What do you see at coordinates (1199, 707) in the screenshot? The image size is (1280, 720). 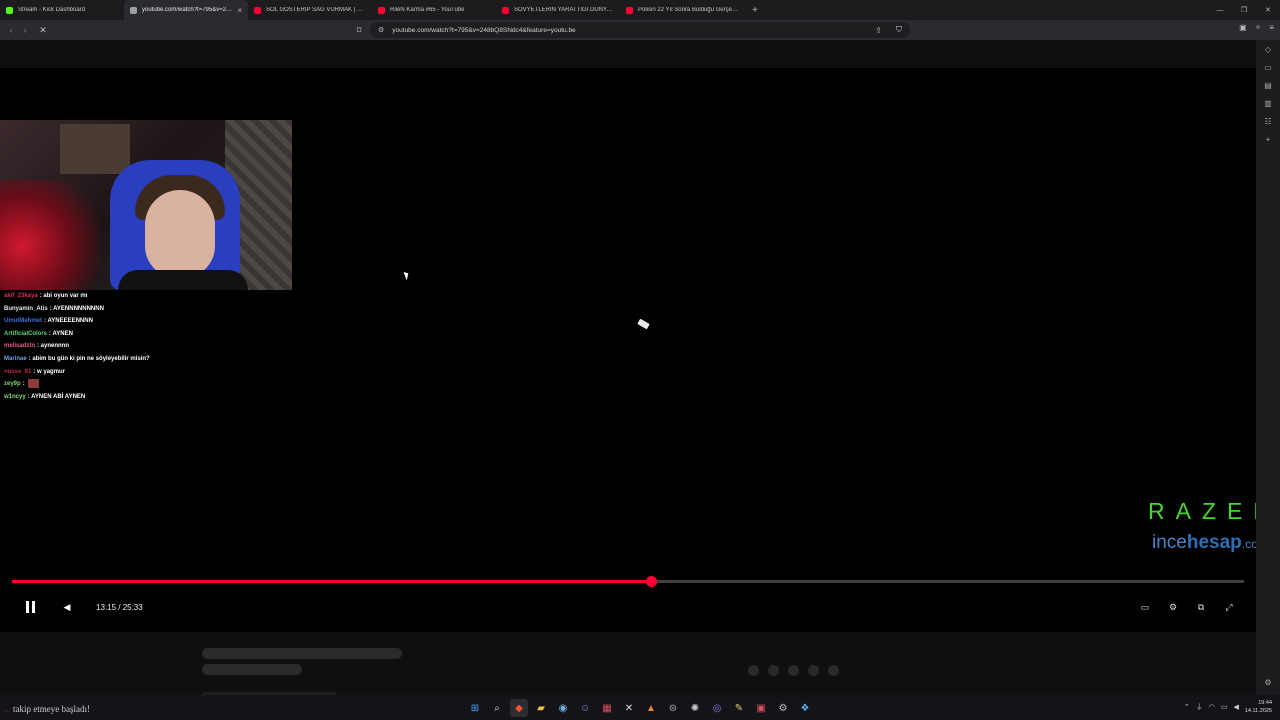 I see `usb-icon: ⏚` at bounding box center [1199, 707].